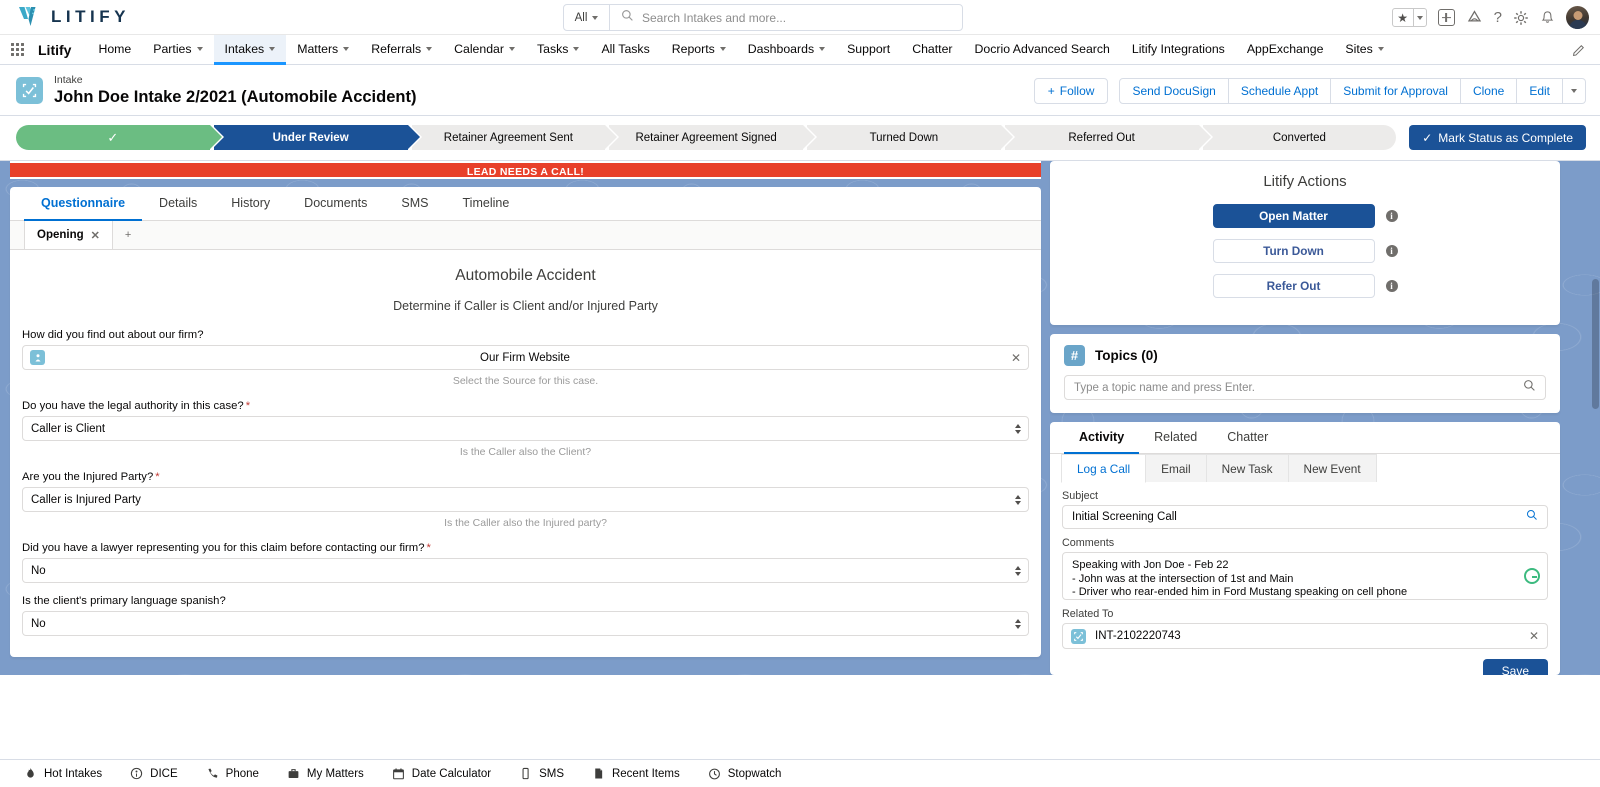  I want to click on follow-button: + Follow, so click(1071, 90).